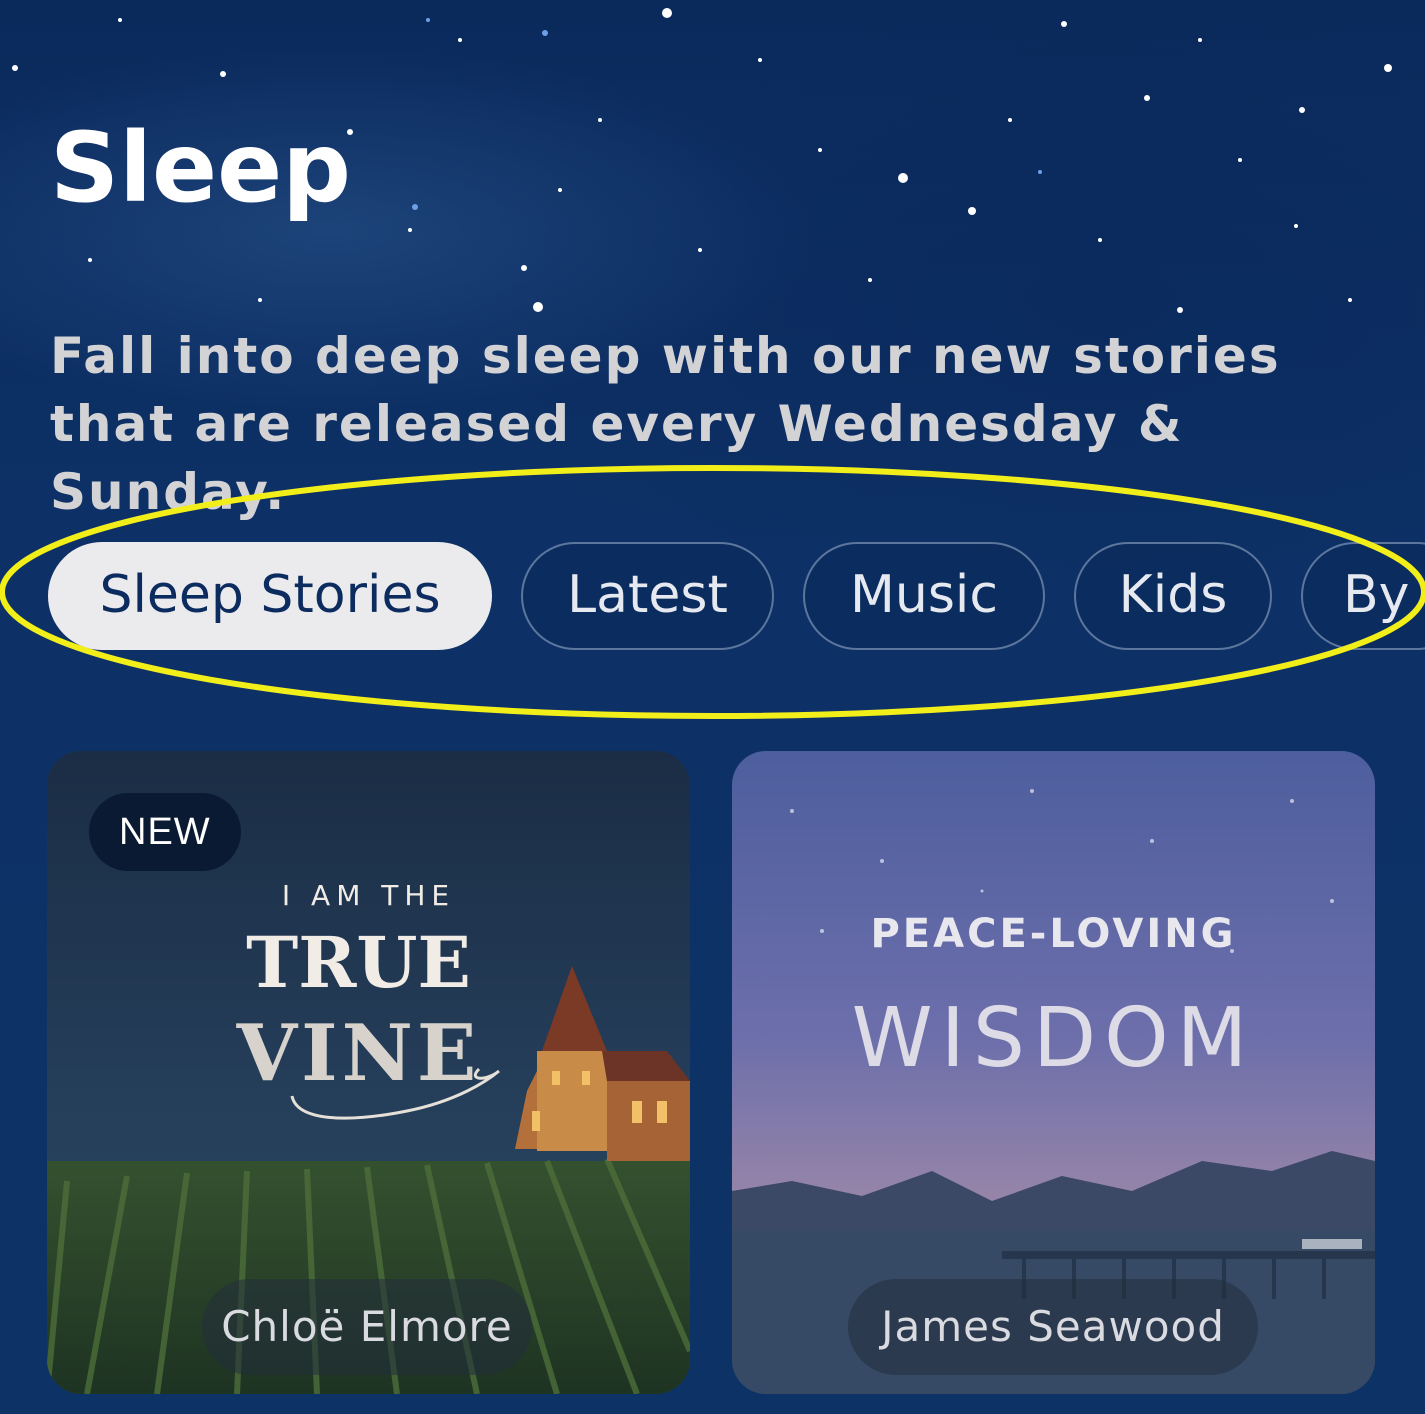 The width and height of the screenshot is (1425, 1414). What do you see at coordinates (924, 596) in the screenshot?
I see `chip-music: Music` at bounding box center [924, 596].